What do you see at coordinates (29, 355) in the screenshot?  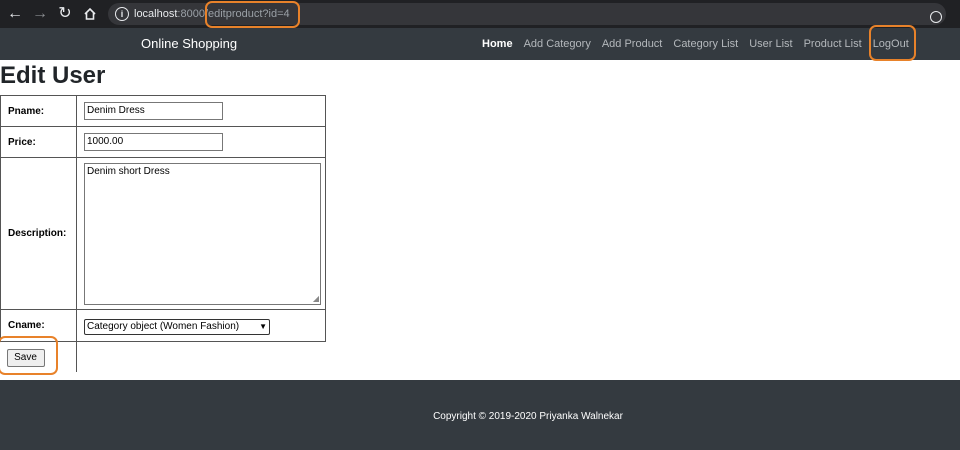 I see `save-highlight` at bounding box center [29, 355].